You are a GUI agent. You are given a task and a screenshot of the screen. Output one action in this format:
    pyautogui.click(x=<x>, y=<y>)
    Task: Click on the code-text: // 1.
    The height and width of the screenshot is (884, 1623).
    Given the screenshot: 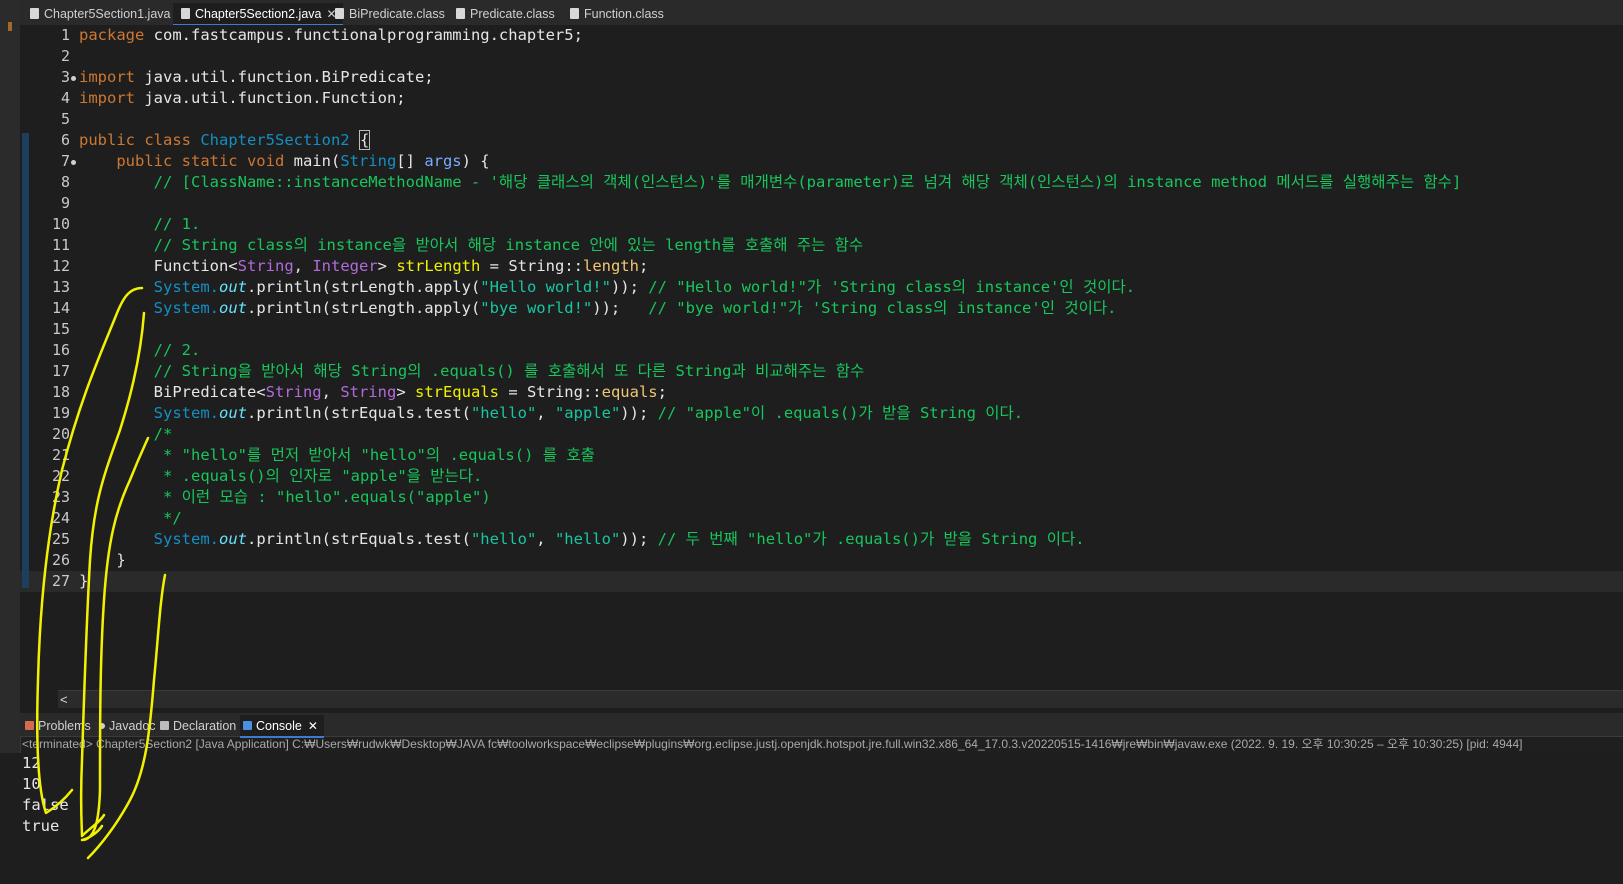 What is the action you would take?
    pyautogui.click(x=177, y=224)
    